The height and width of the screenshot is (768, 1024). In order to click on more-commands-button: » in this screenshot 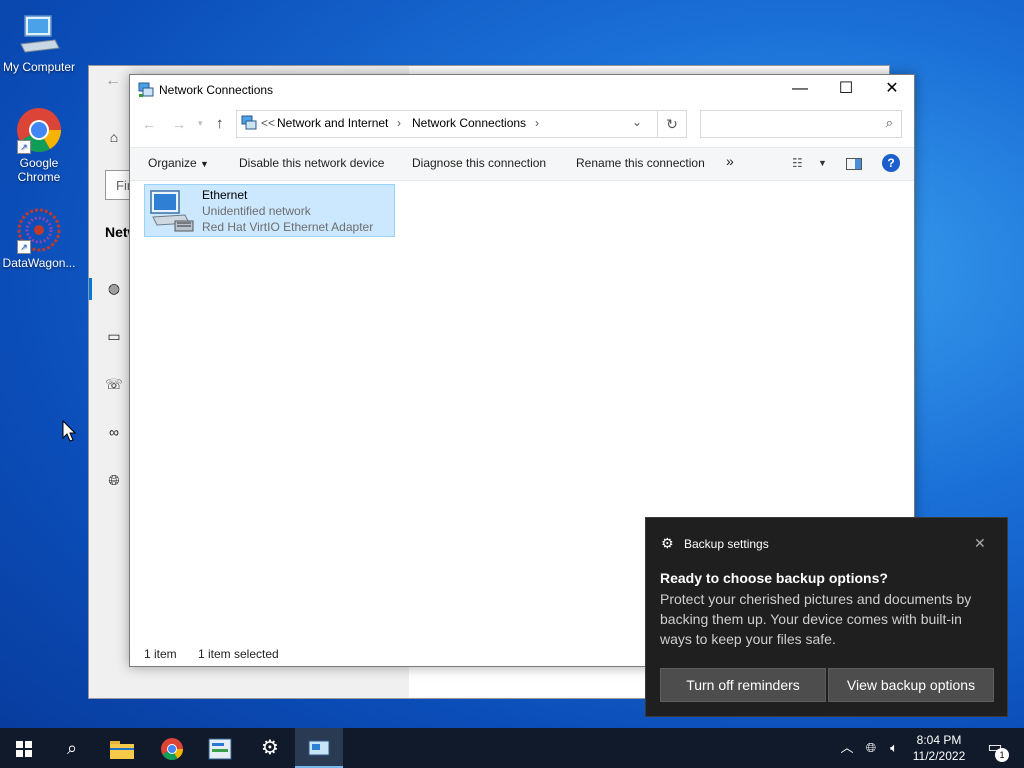, I will do `click(730, 161)`.